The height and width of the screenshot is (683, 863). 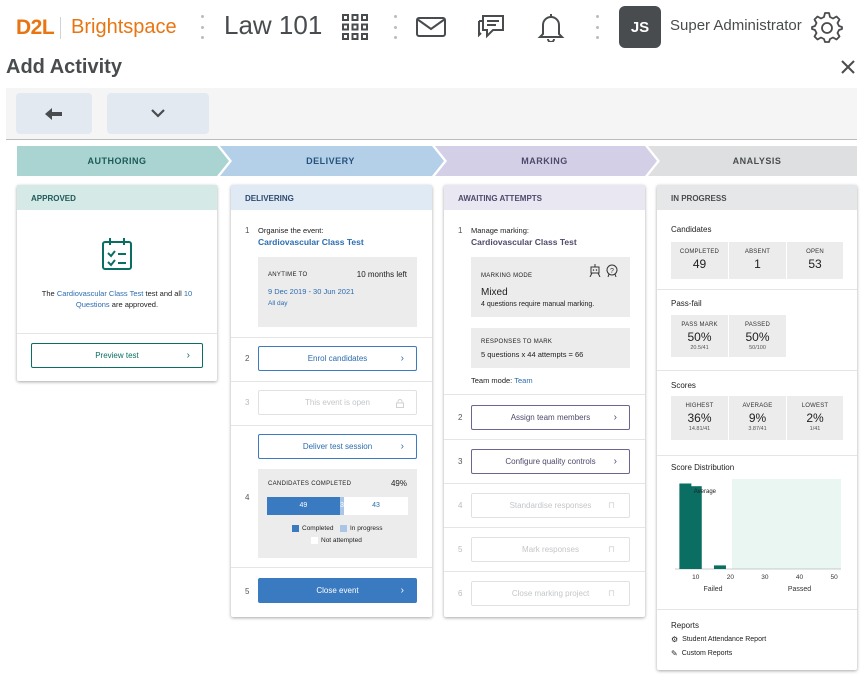 I want to click on stat-absent: ABSENT 1, so click(x=757, y=260).